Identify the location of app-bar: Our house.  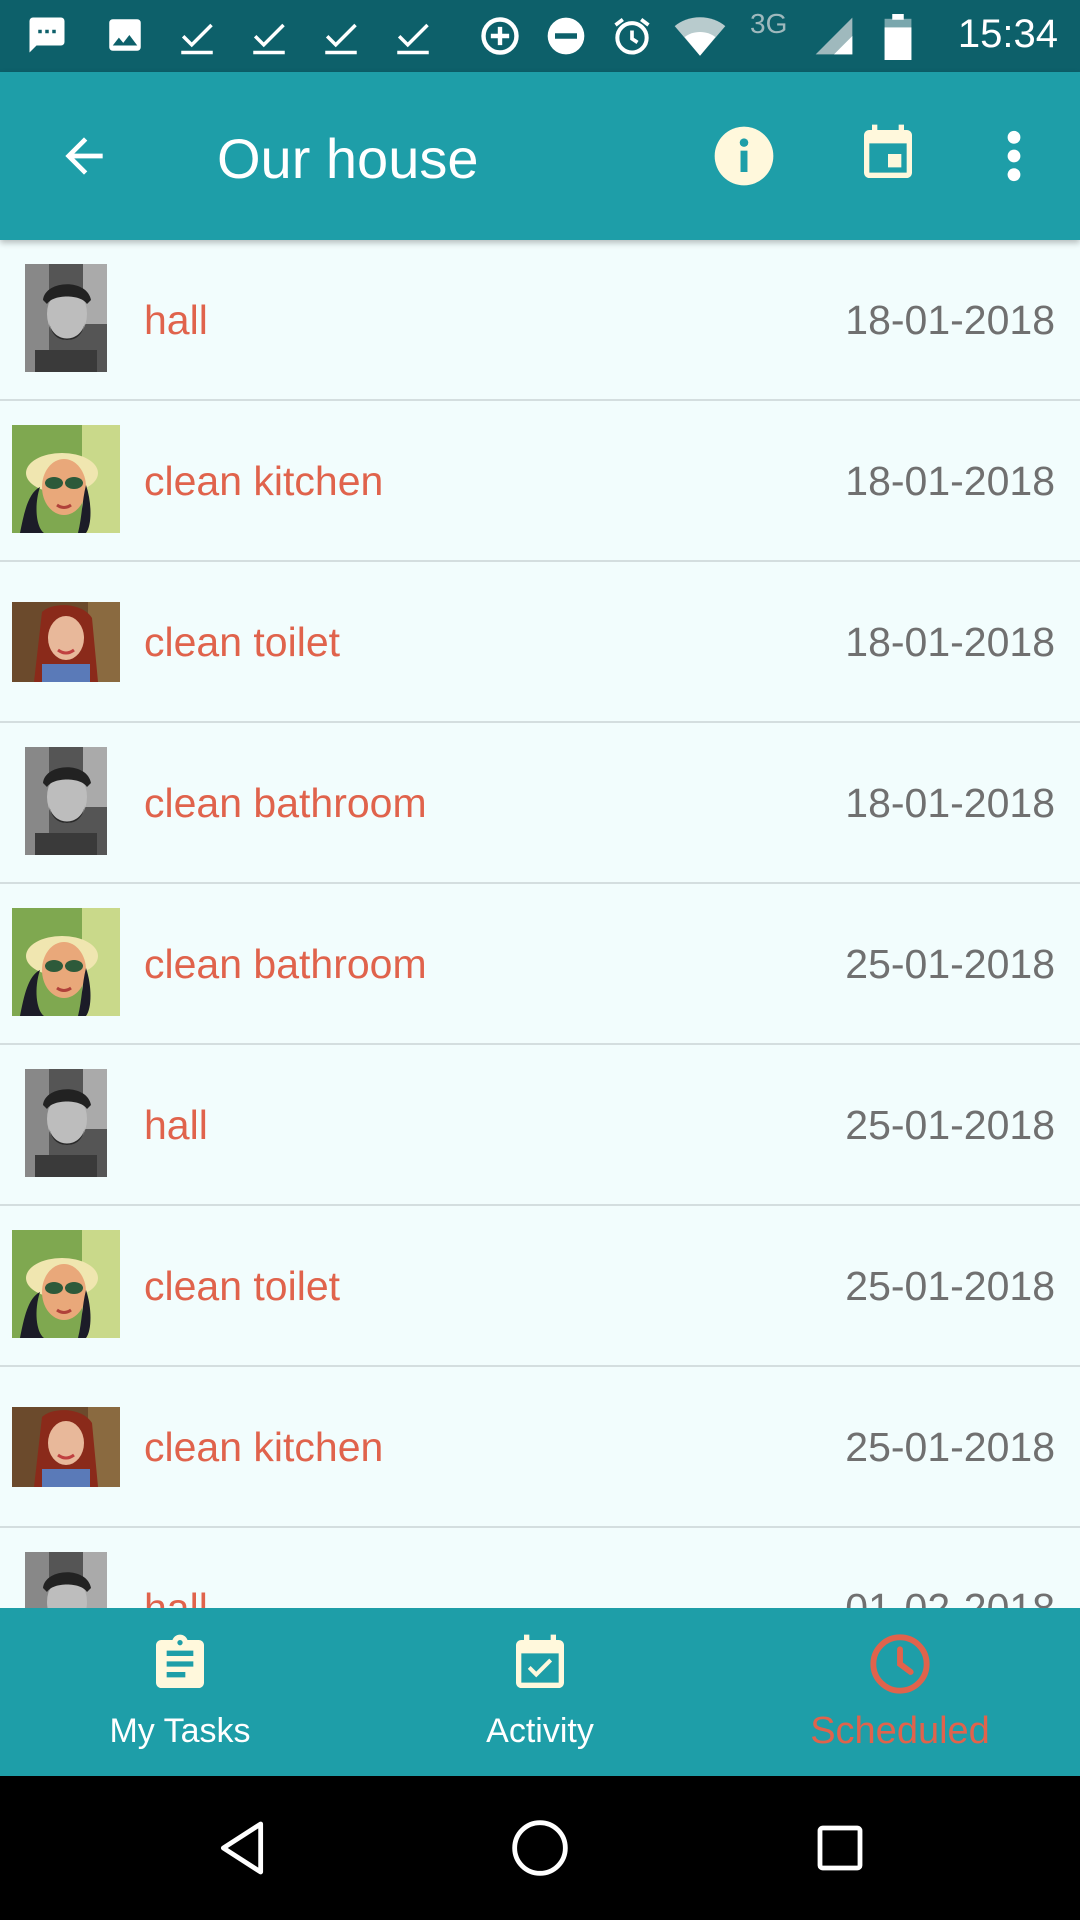
(540, 156).